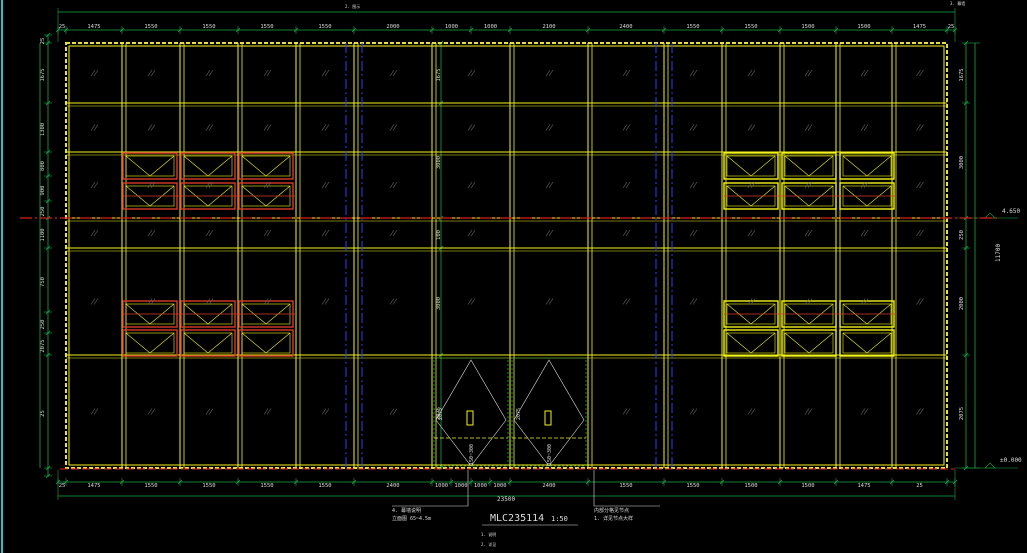 Image resolution: width=1027 pixels, height=553 pixels. What do you see at coordinates (43, 166) in the screenshot?
I see `left-dim-label: 800` at bounding box center [43, 166].